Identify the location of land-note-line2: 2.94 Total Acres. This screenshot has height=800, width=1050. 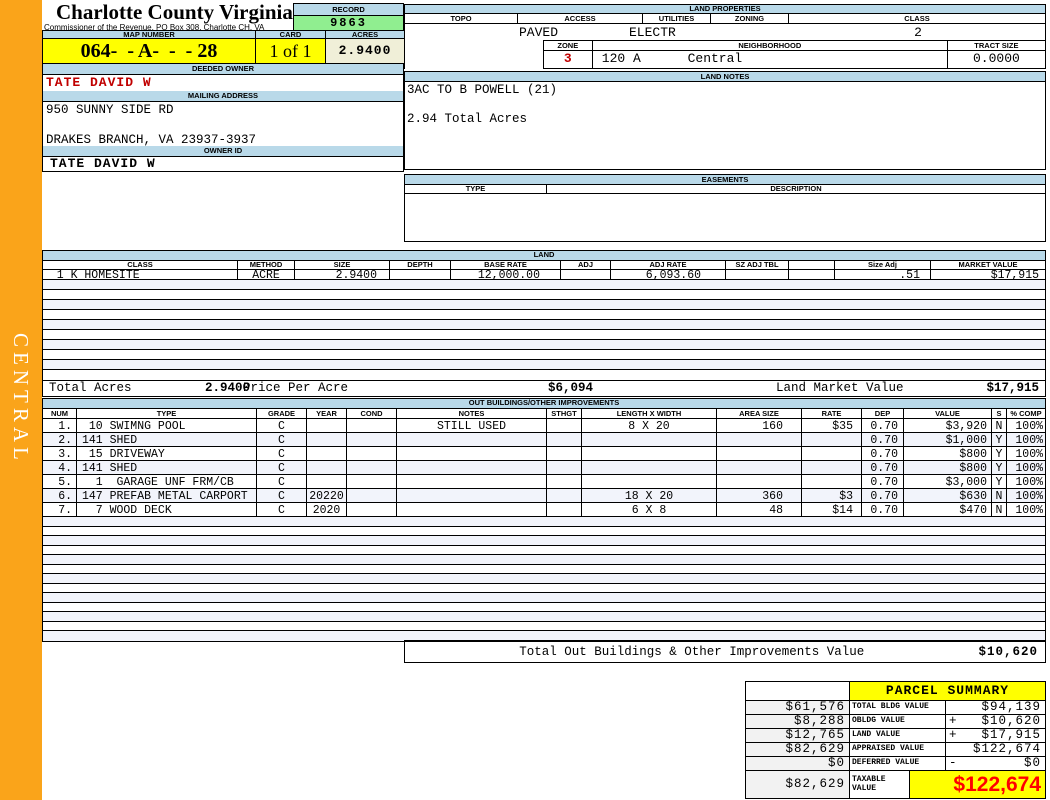
(467, 119).